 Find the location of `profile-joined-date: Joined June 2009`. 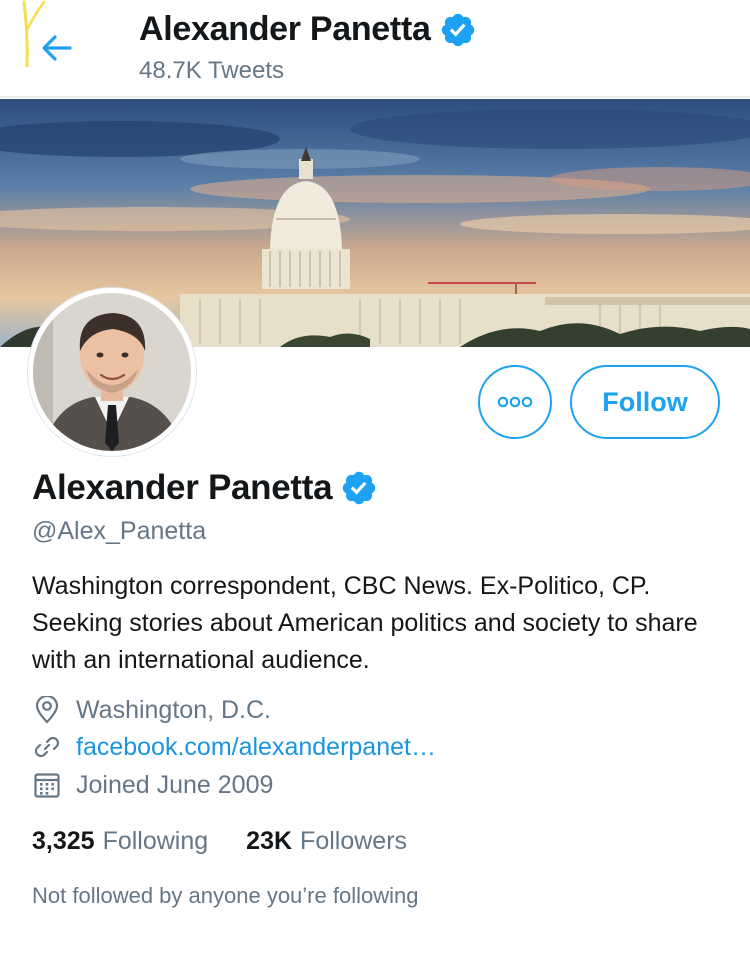

profile-joined-date: Joined June 2009 is located at coordinates (152, 785).